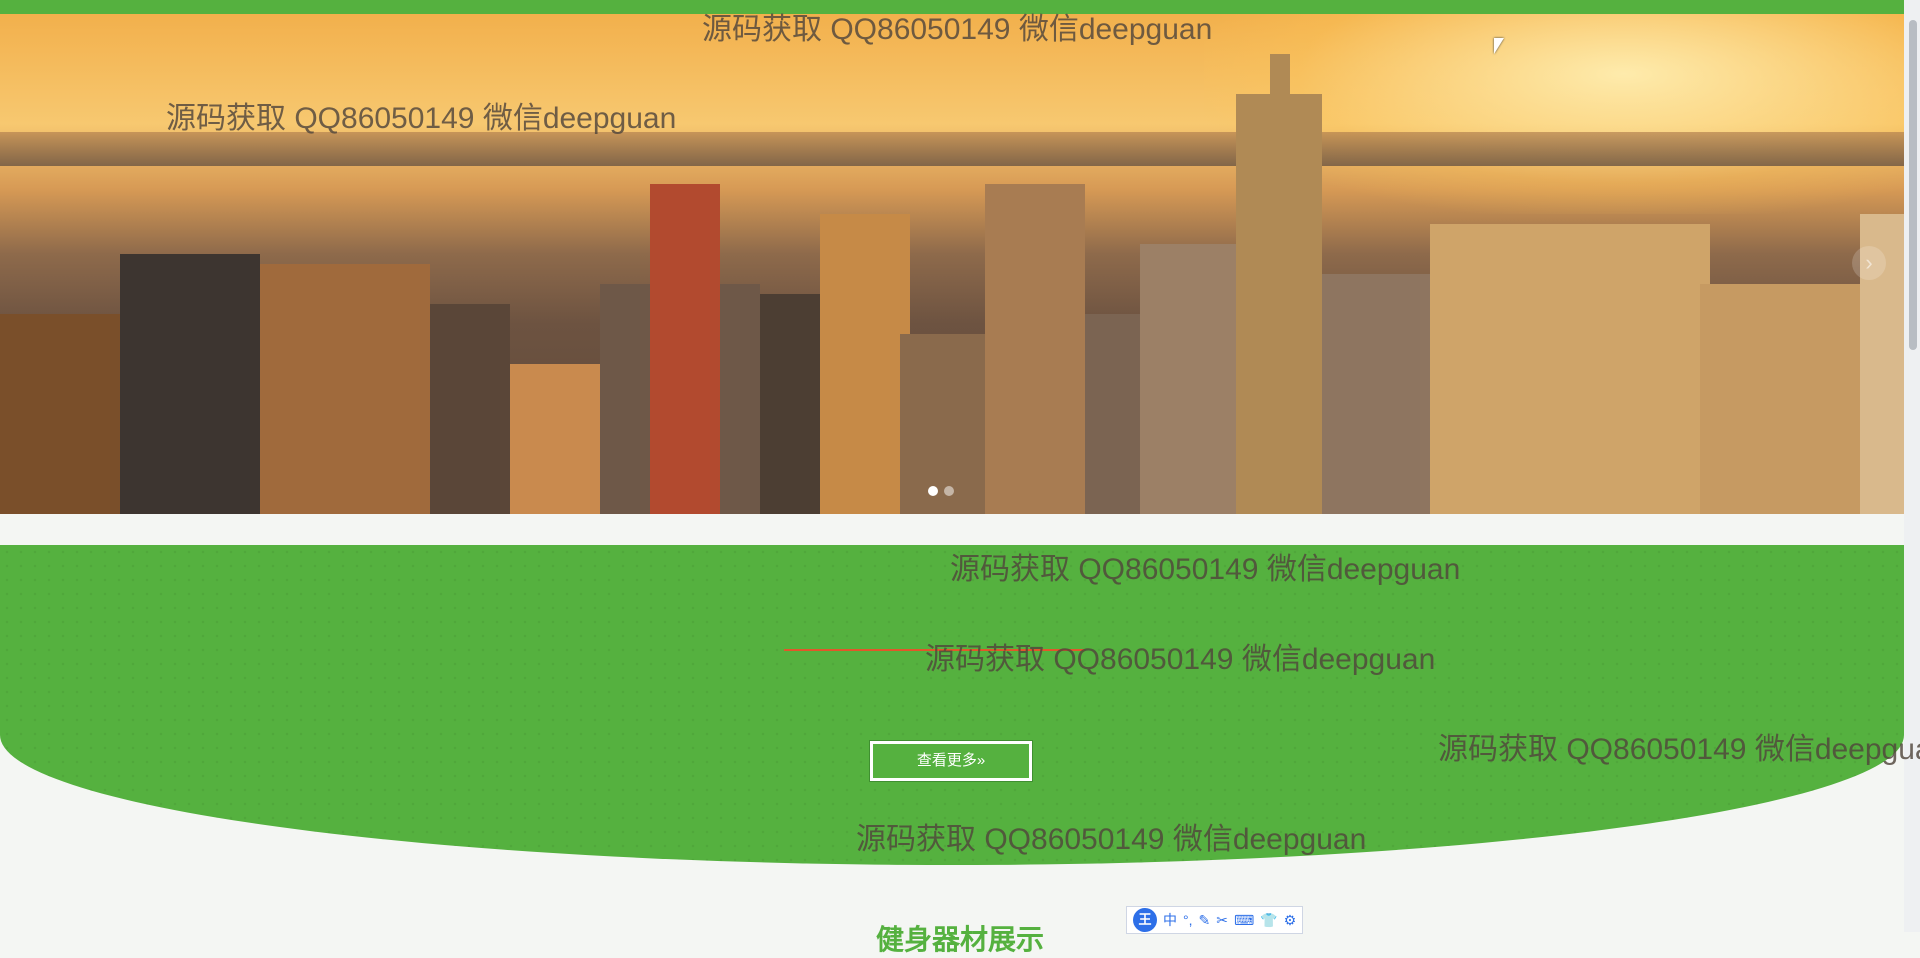  I want to click on ime-skin-icon: 👕, so click(1268, 920).